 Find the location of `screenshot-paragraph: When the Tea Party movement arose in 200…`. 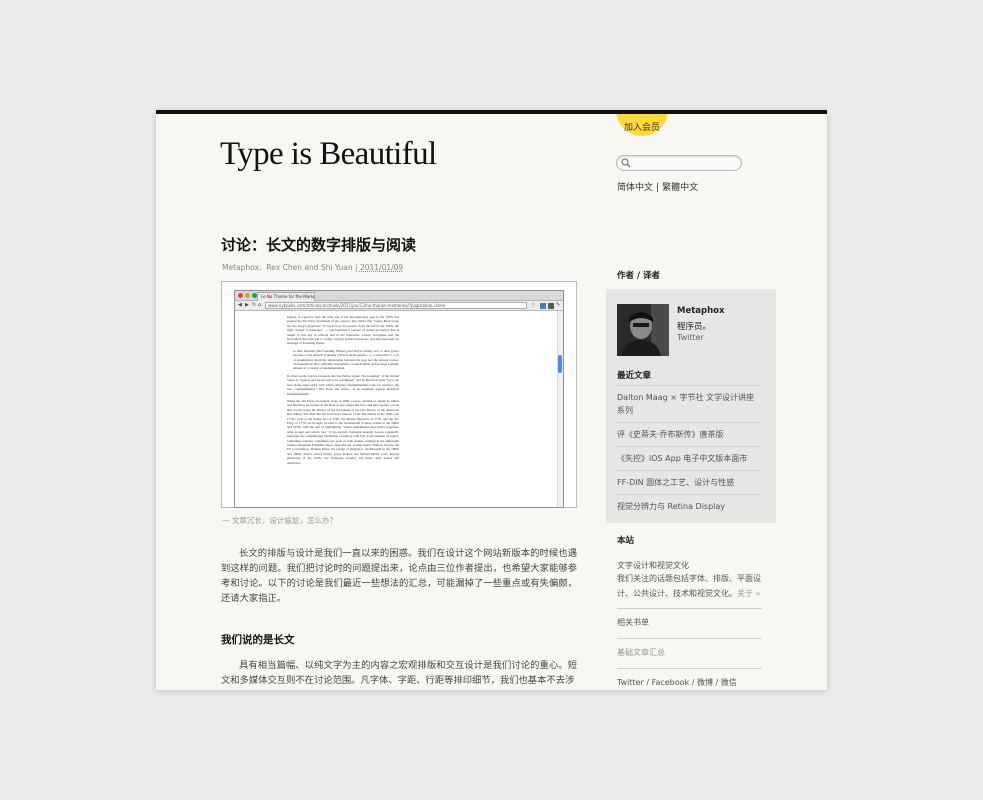

screenshot-paragraph: When the Tea Party movement arose in 200… is located at coordinates (343, 431).